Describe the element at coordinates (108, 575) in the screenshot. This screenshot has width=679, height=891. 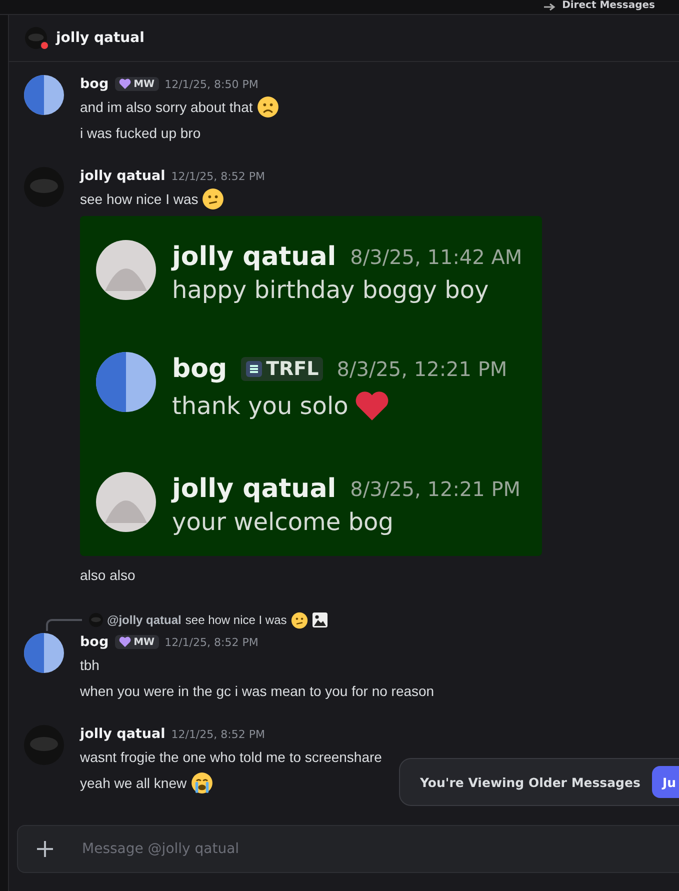
I see `message-text: also also` at that location.